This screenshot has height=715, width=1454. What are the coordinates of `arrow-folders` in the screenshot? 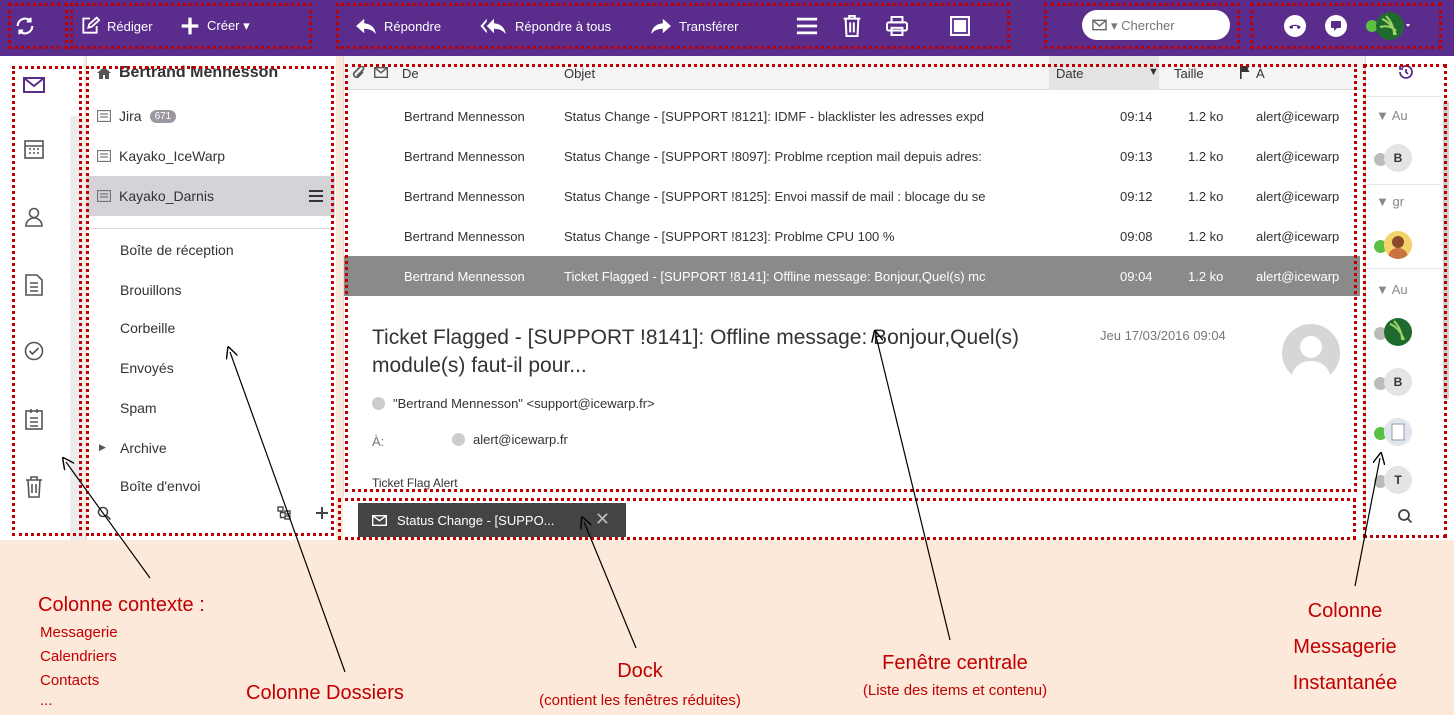 It's located at (288, 512).